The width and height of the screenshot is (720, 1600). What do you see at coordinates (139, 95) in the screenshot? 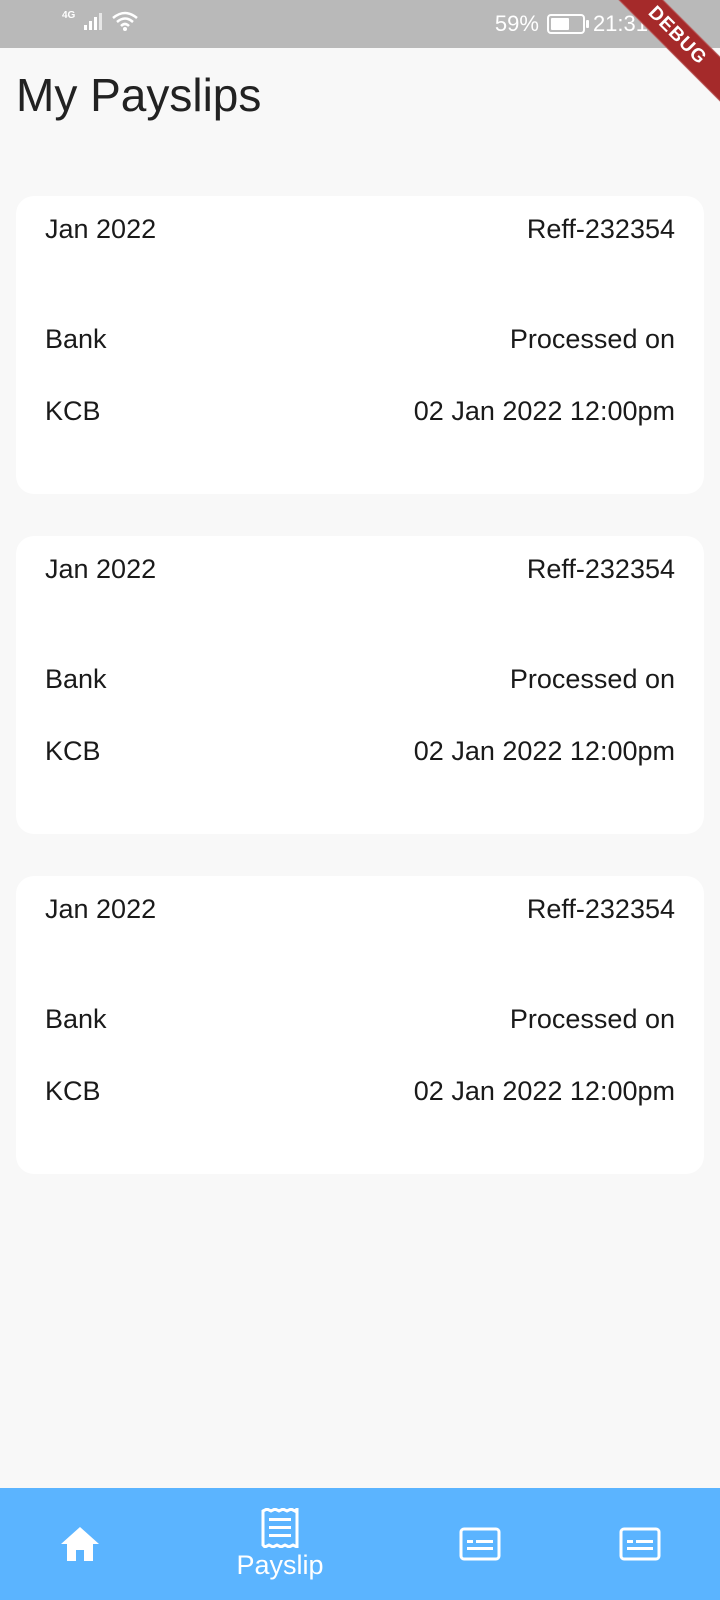
I see `page-title: My Payslips` at bounding box center [139, 95].